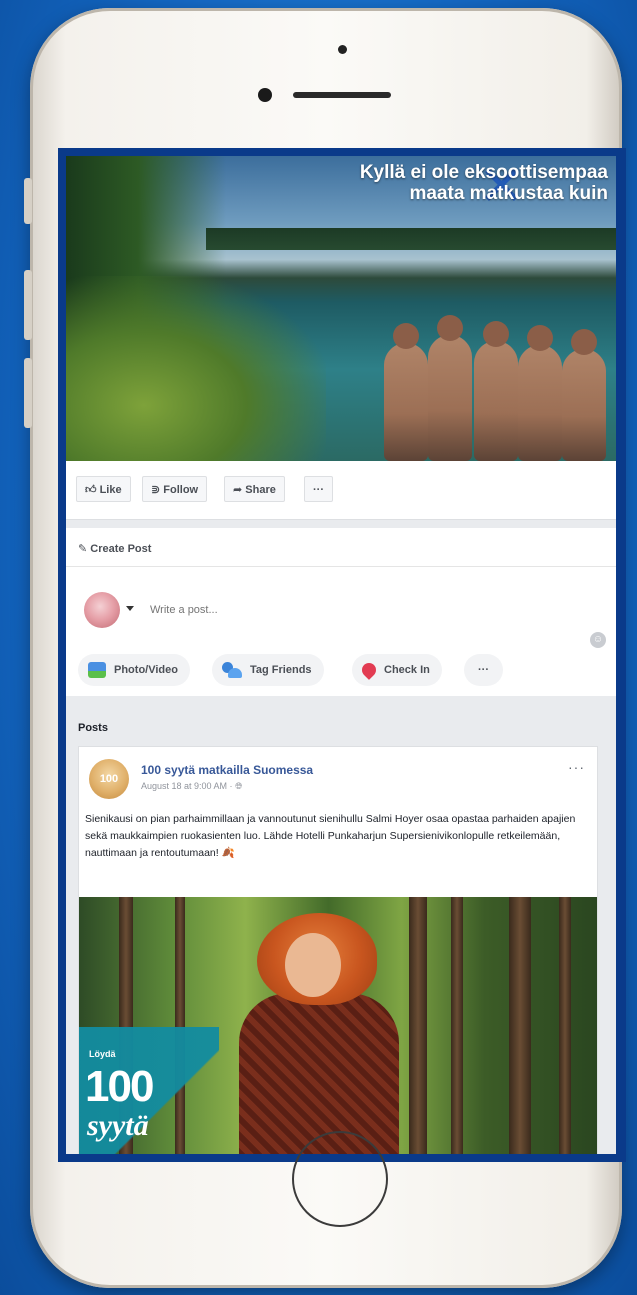  Describe the element at coordinates (260, 490) in the screenshot. I see `share-label: Share` at that location.